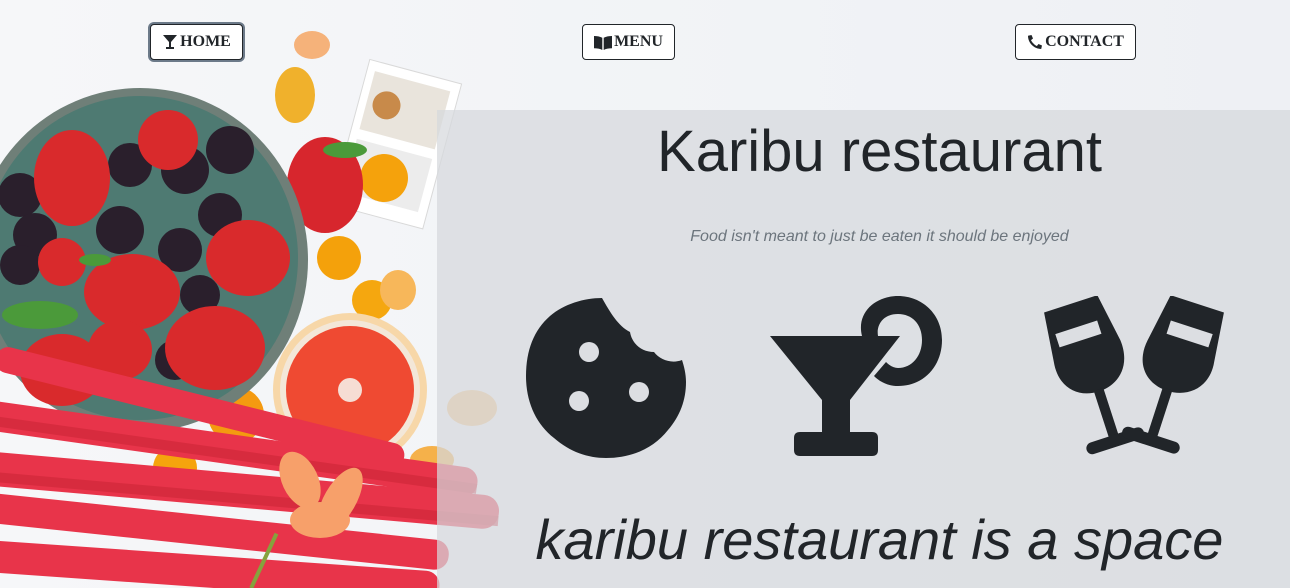 The width and height of the screenshot is (1290, 588). Describe the element at coordinates (1084, 41) in the screenshot. I see `contact-label: CONTACT` at that location.